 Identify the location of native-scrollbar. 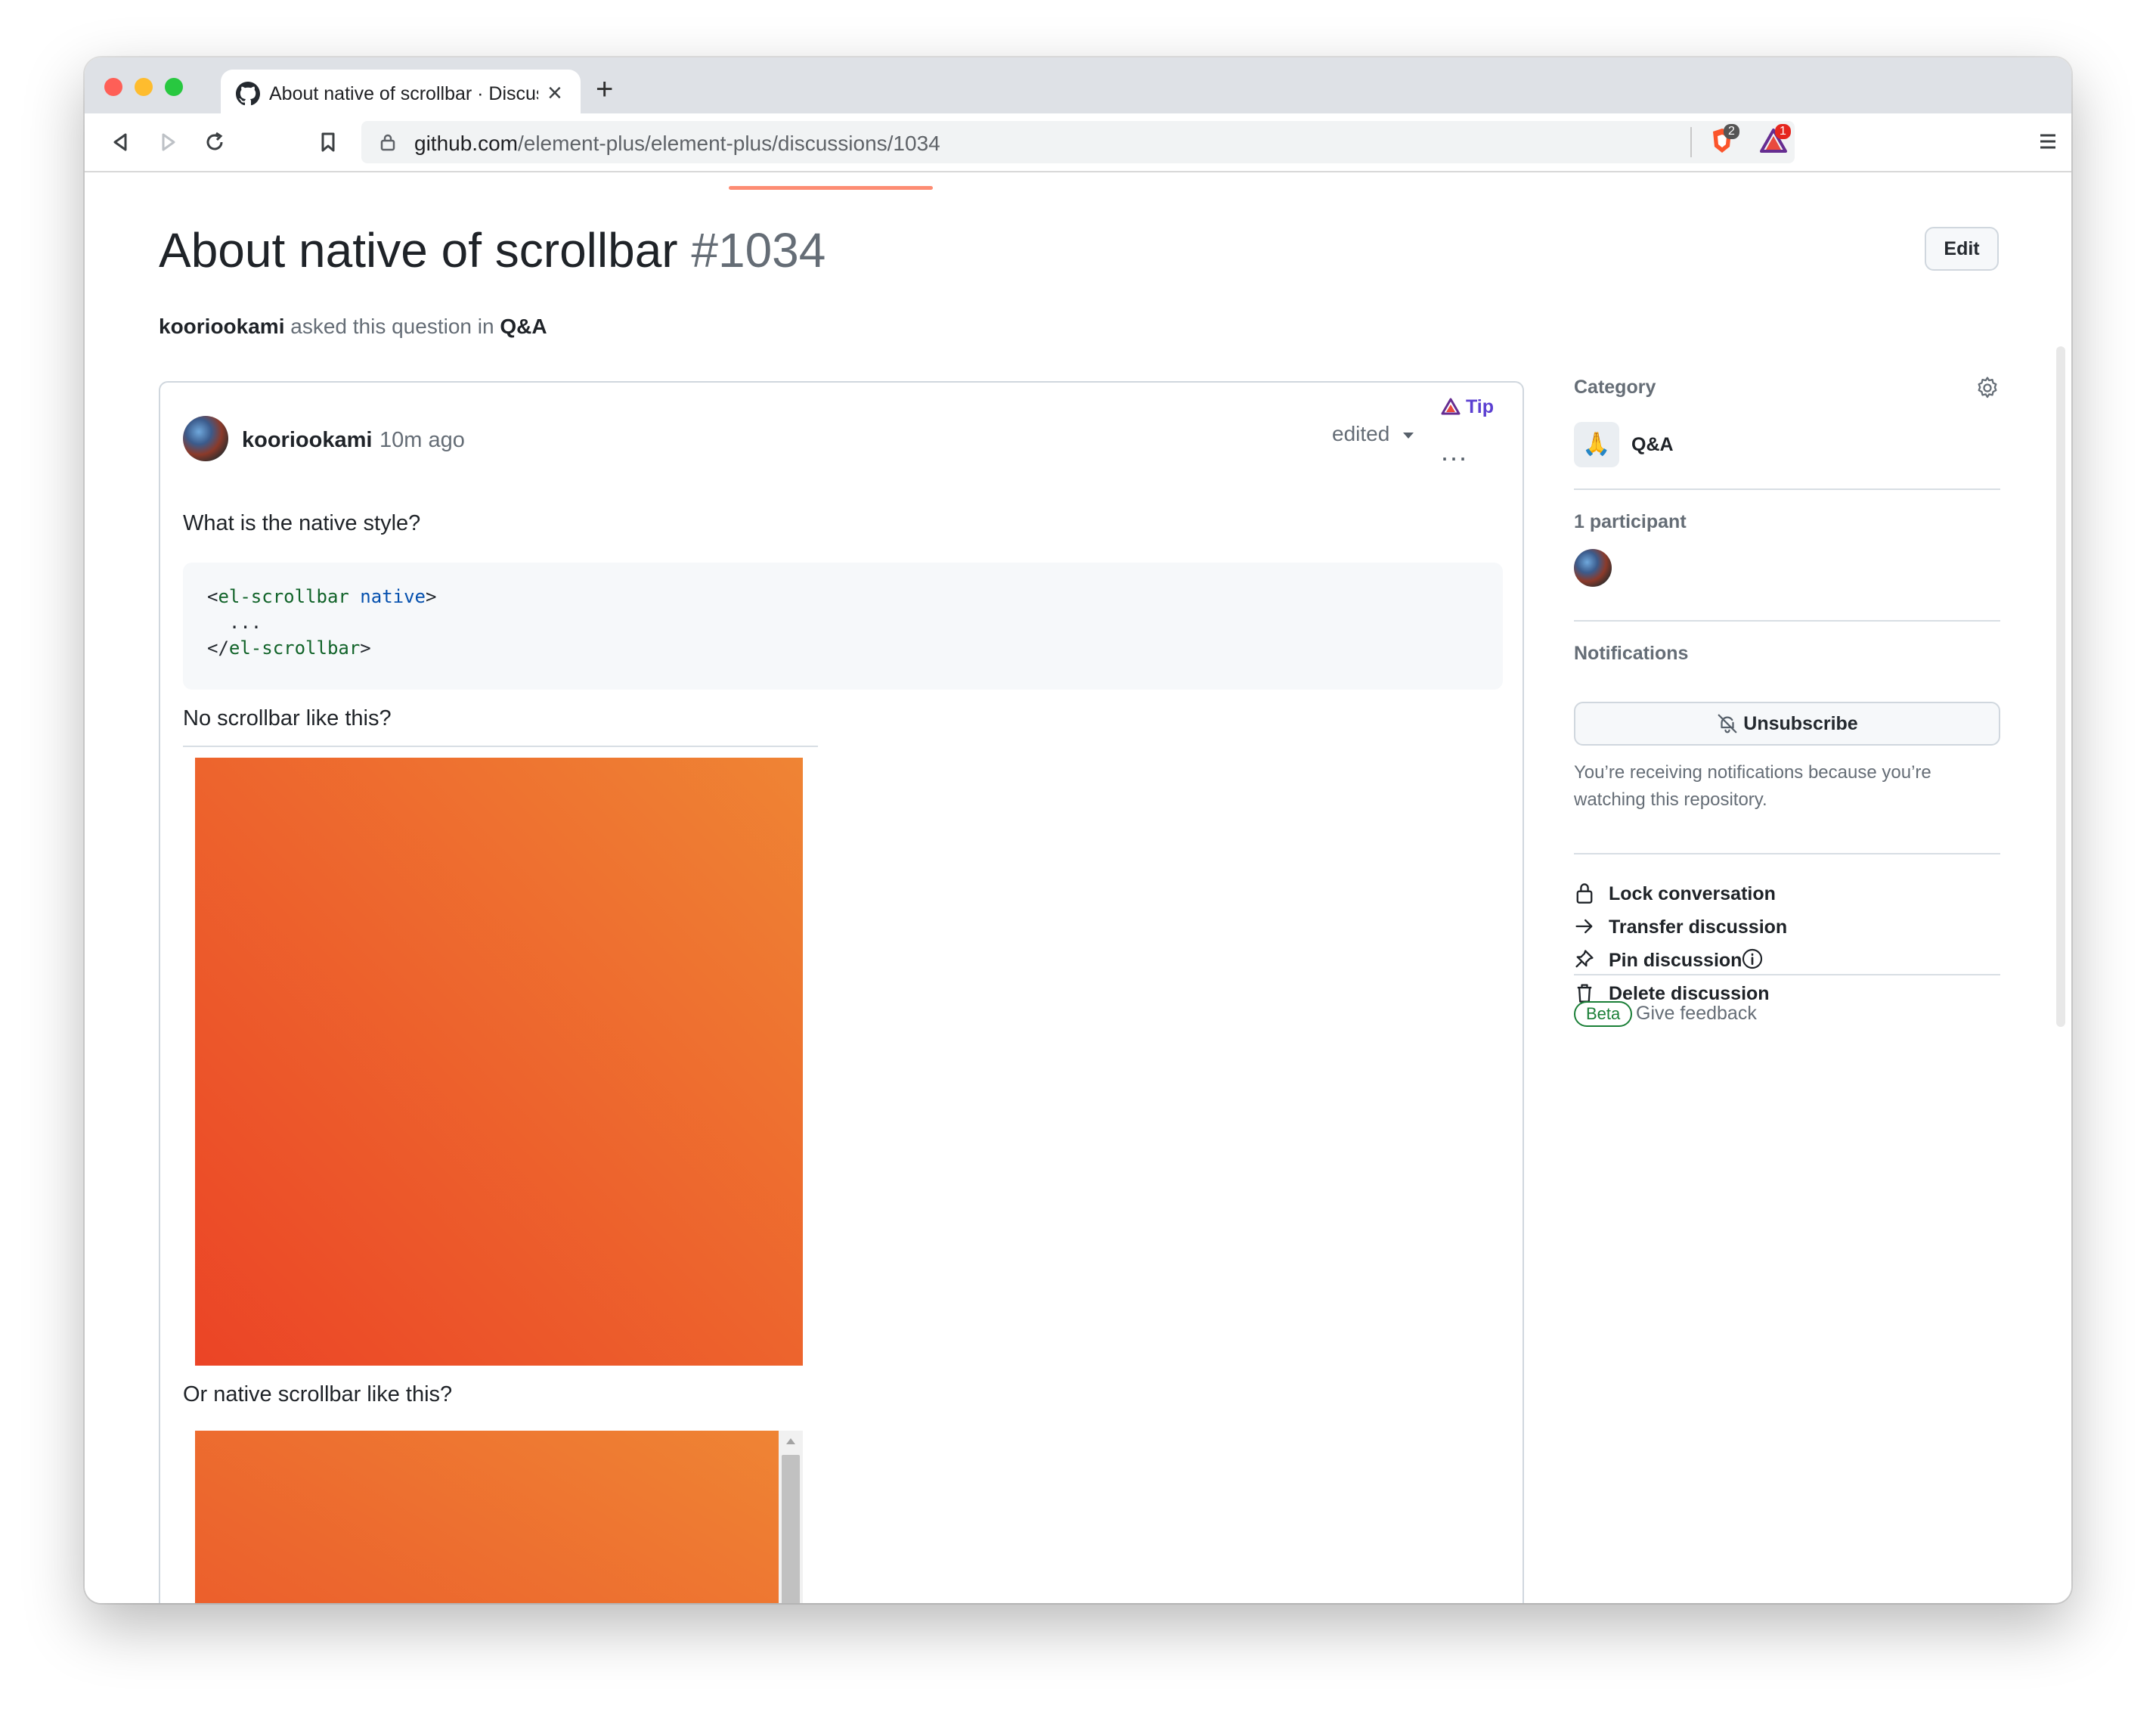
(791, 1517).